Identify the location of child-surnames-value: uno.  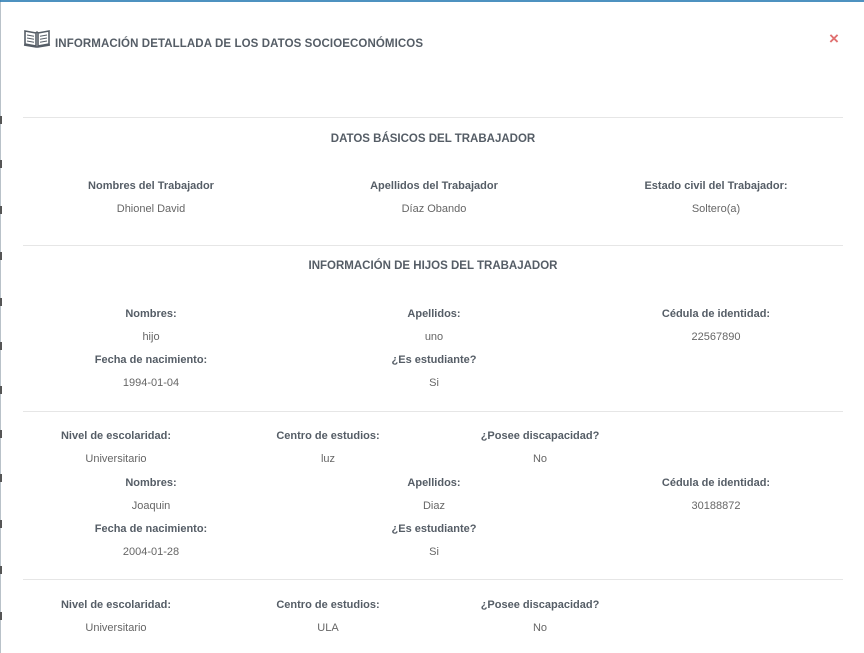
(434, 337).